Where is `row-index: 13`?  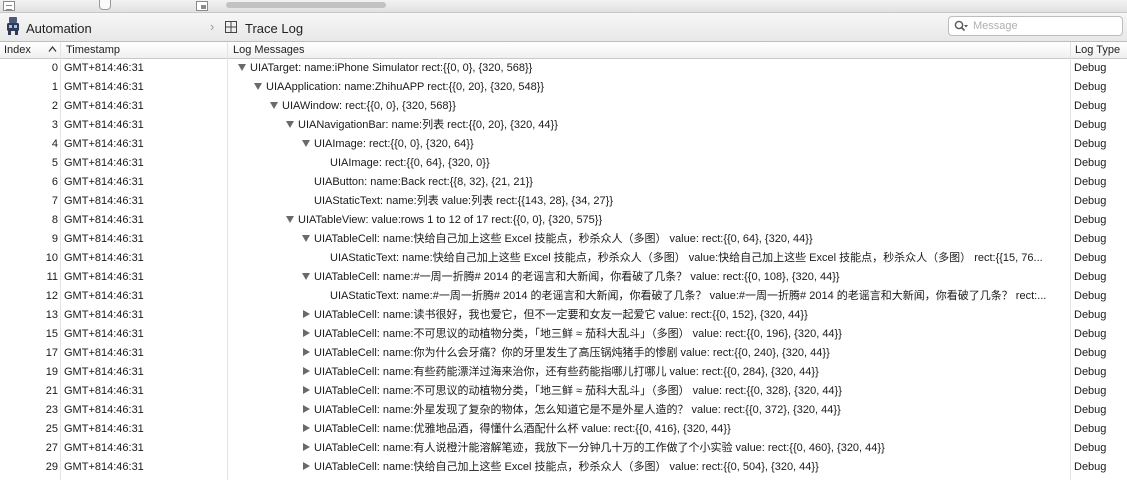 row-index: 13 is located at coordinates (51, 315).